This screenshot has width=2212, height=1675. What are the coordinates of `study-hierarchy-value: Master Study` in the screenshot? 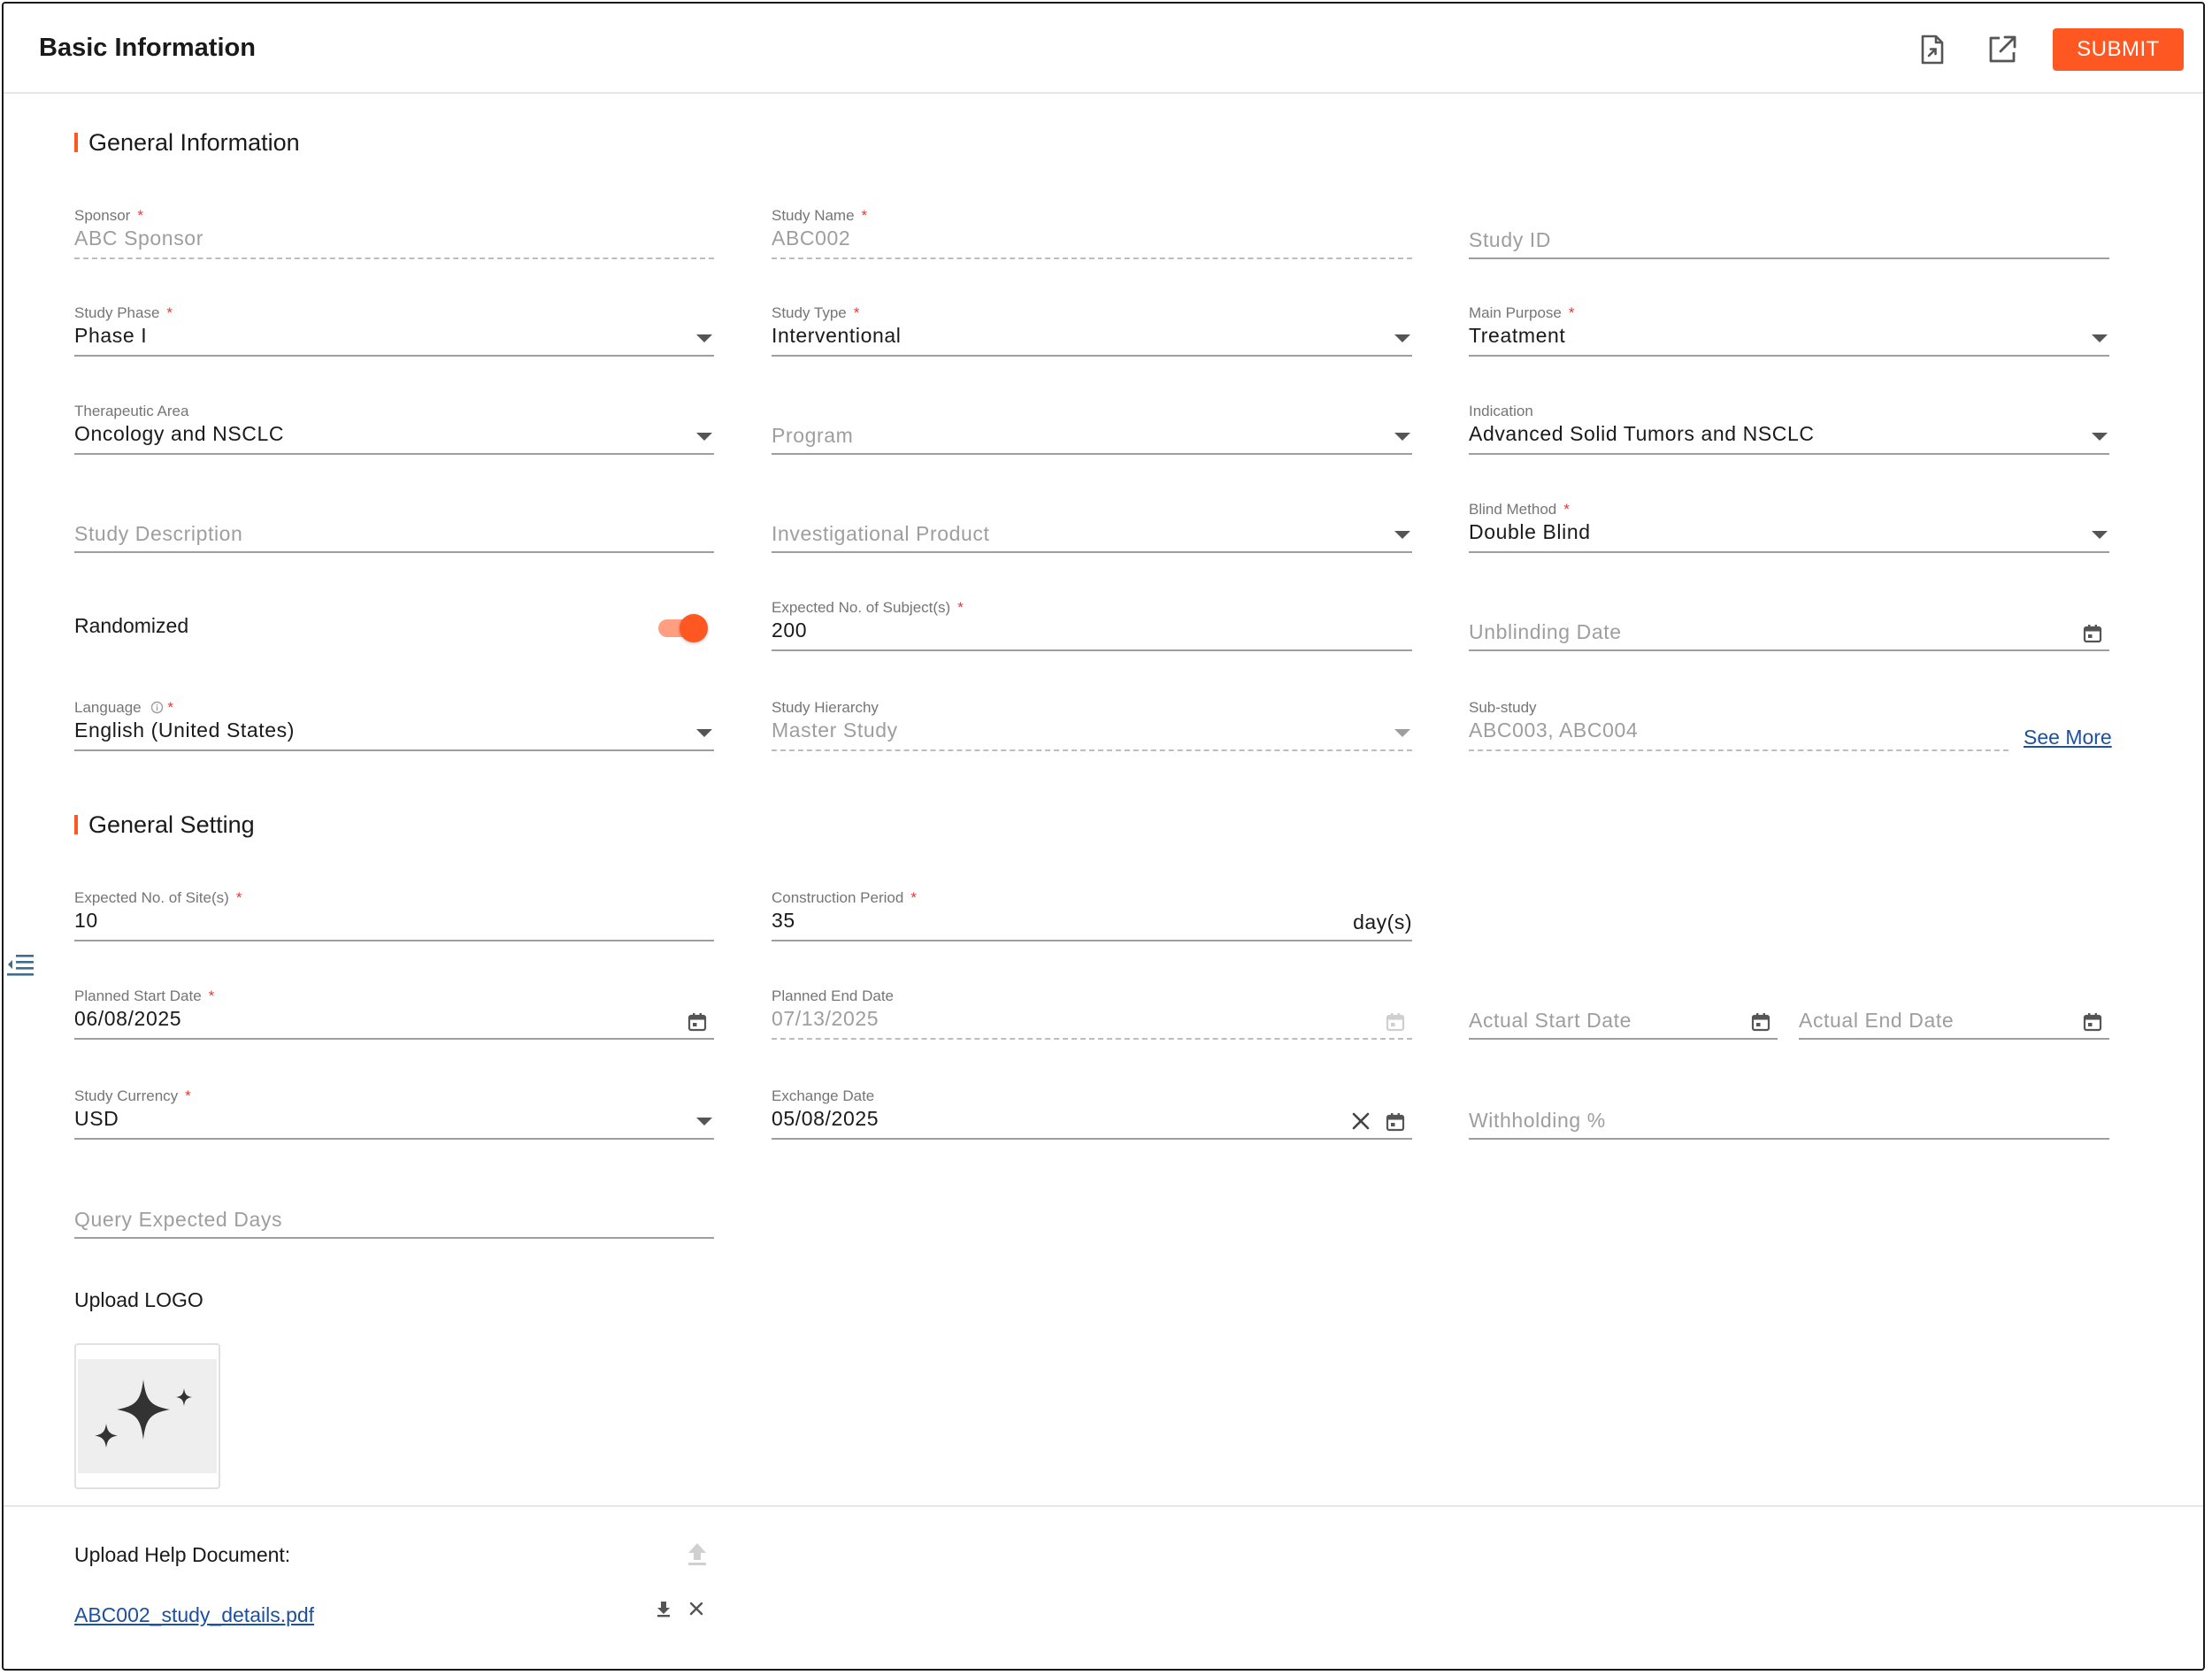 It's located at (835, 730).